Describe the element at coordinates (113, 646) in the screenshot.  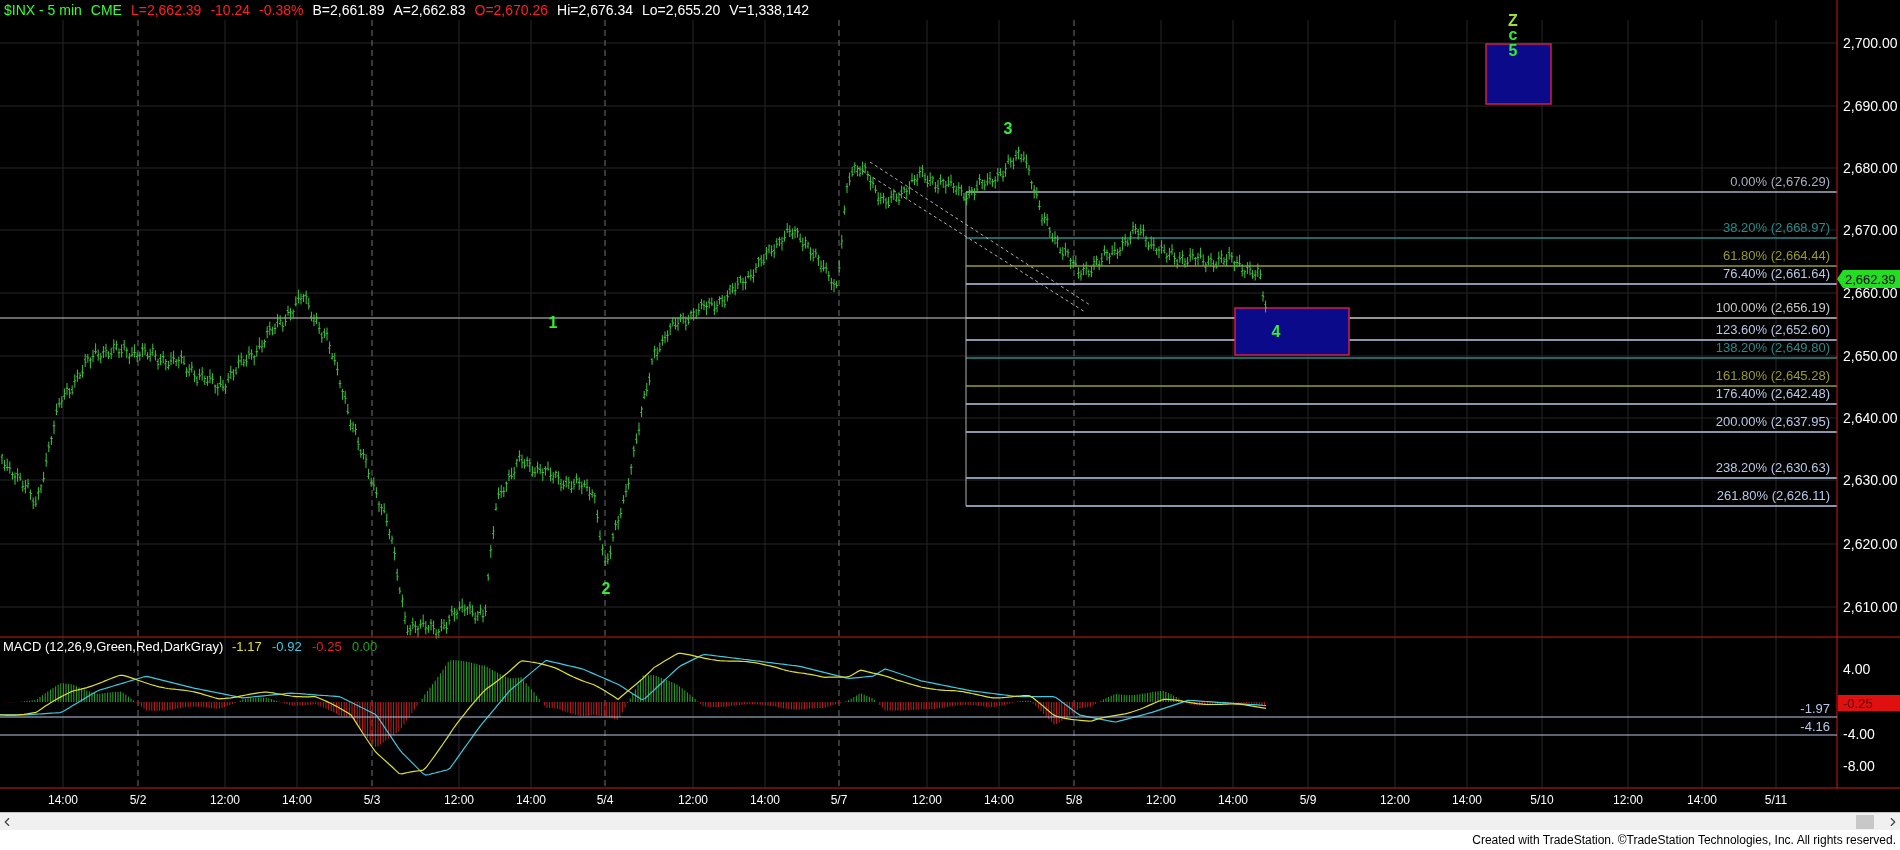
I see `macd-title: MACD (12,26,9,Green,Red,DarkGray)` at that location.